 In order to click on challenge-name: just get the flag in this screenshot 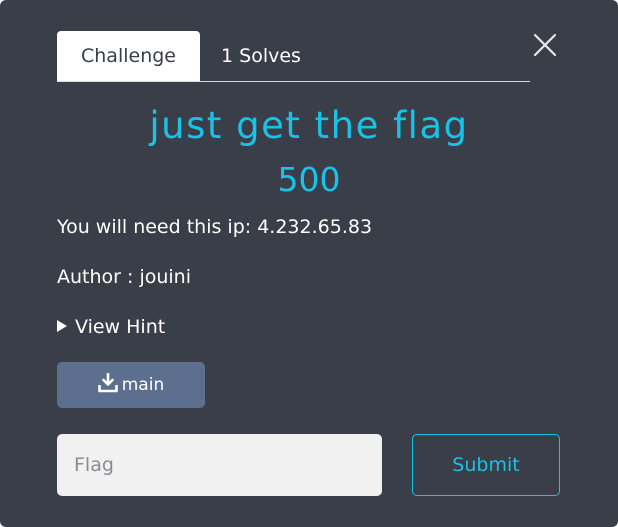, I will do `click(309, 125)`.